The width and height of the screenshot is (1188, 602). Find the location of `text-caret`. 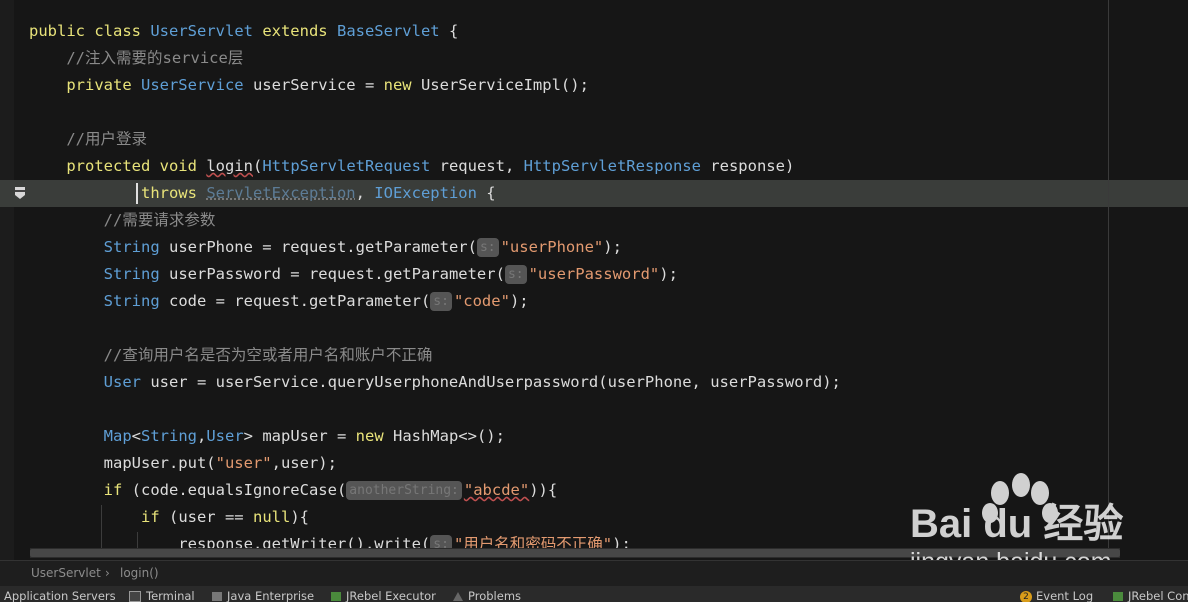

text-caret is located at coordinates (137, 193).